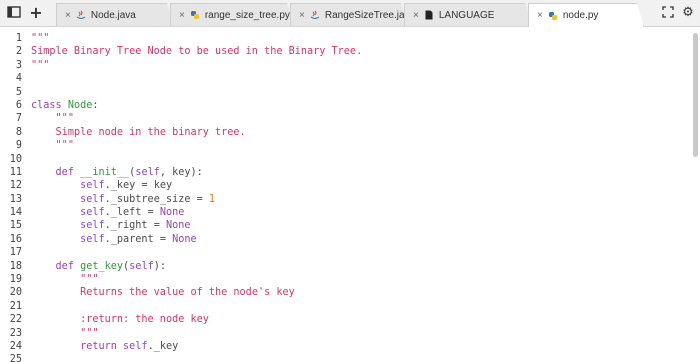 The height and width of the screenshot is (362, 700). I want to click on code-line: 24 return self._key, so click(345, 346).